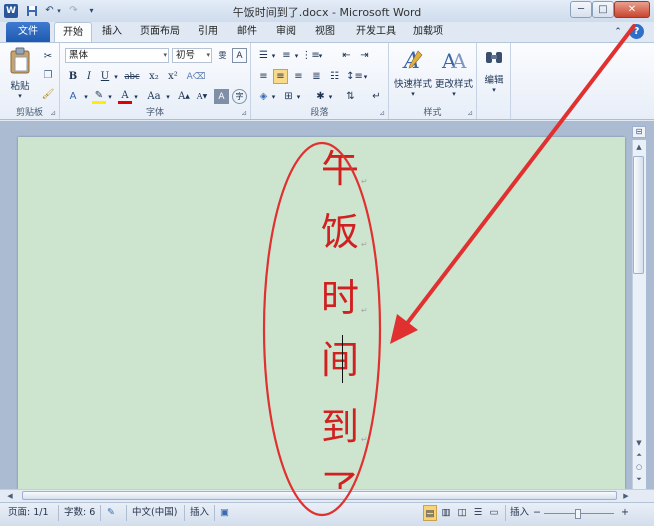 This screenshot has width=654, height=526. What do you see at coordinates (639, 132) in the screenshot?
I see `view-ruler-icon: ⊟` at bounding box center [639, 132].